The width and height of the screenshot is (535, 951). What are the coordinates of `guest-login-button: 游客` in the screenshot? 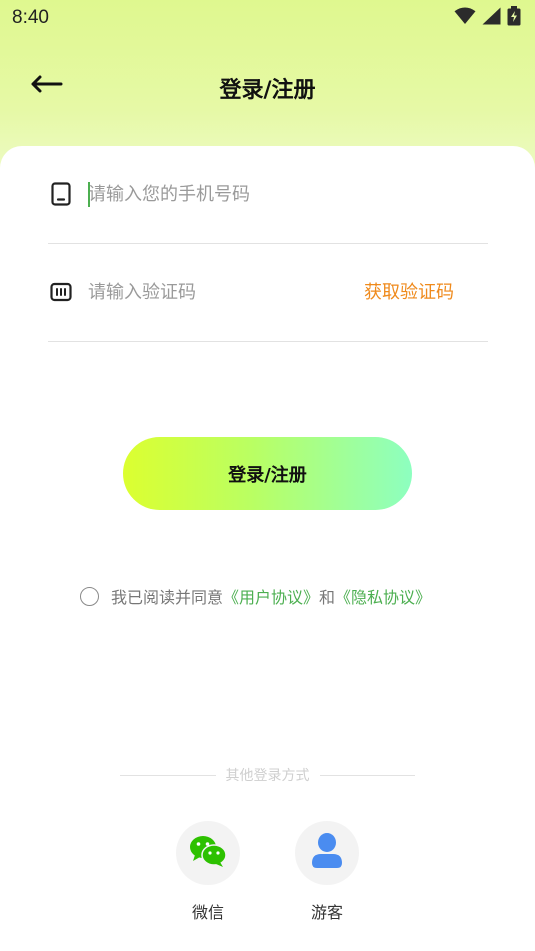 It's located at (327, 872).